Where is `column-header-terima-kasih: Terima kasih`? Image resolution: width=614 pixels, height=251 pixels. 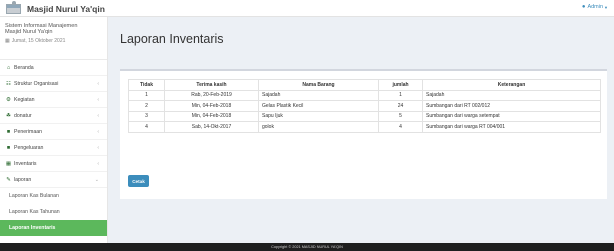 column-header-terima-kasih: Terima kasih is located at coordinates (211, 85).